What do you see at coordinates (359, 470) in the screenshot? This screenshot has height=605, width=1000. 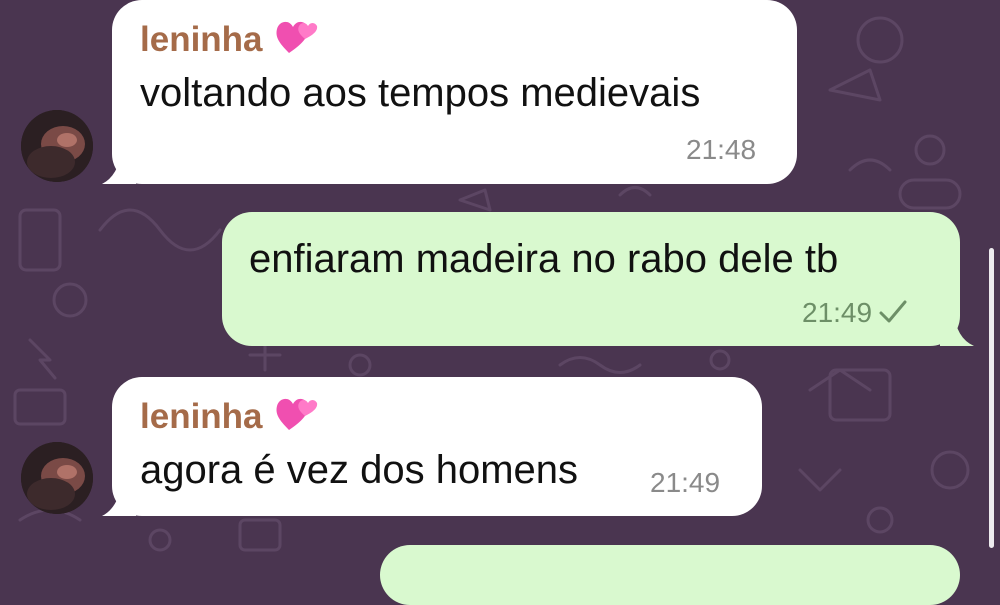 I see `message-text: agora é vez dos homens` at bounding box center [359, 470].